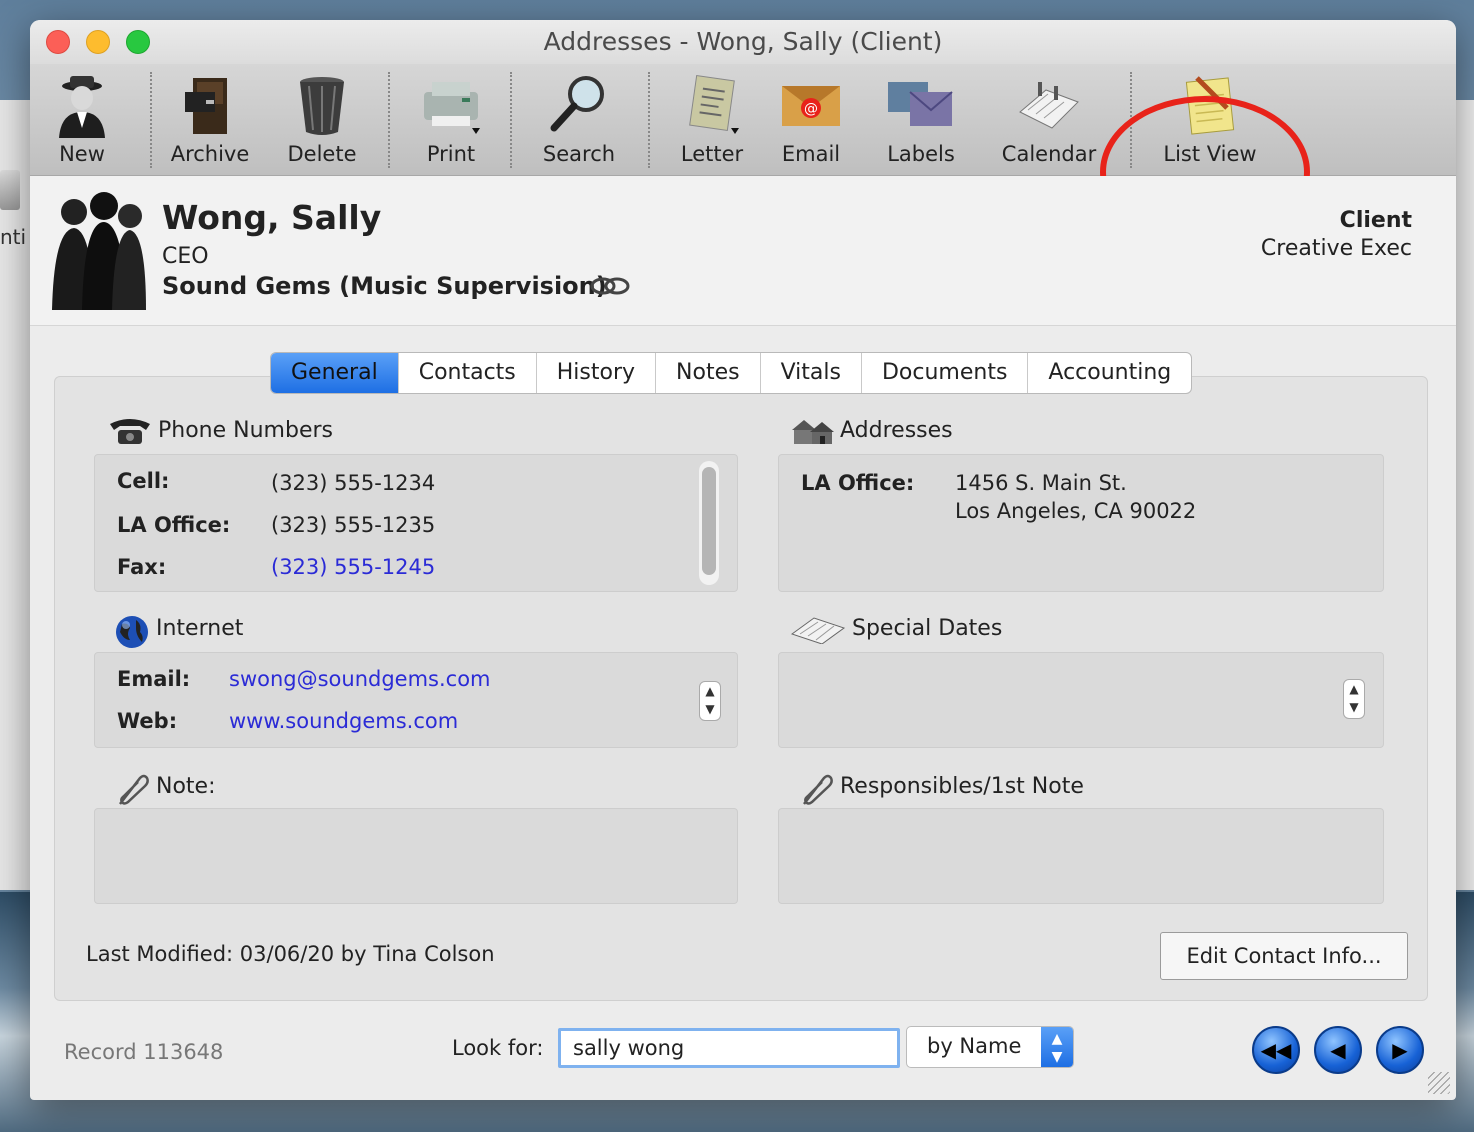 The image size is (1474, 1132). I want to click on note-box, so click(416, 856).